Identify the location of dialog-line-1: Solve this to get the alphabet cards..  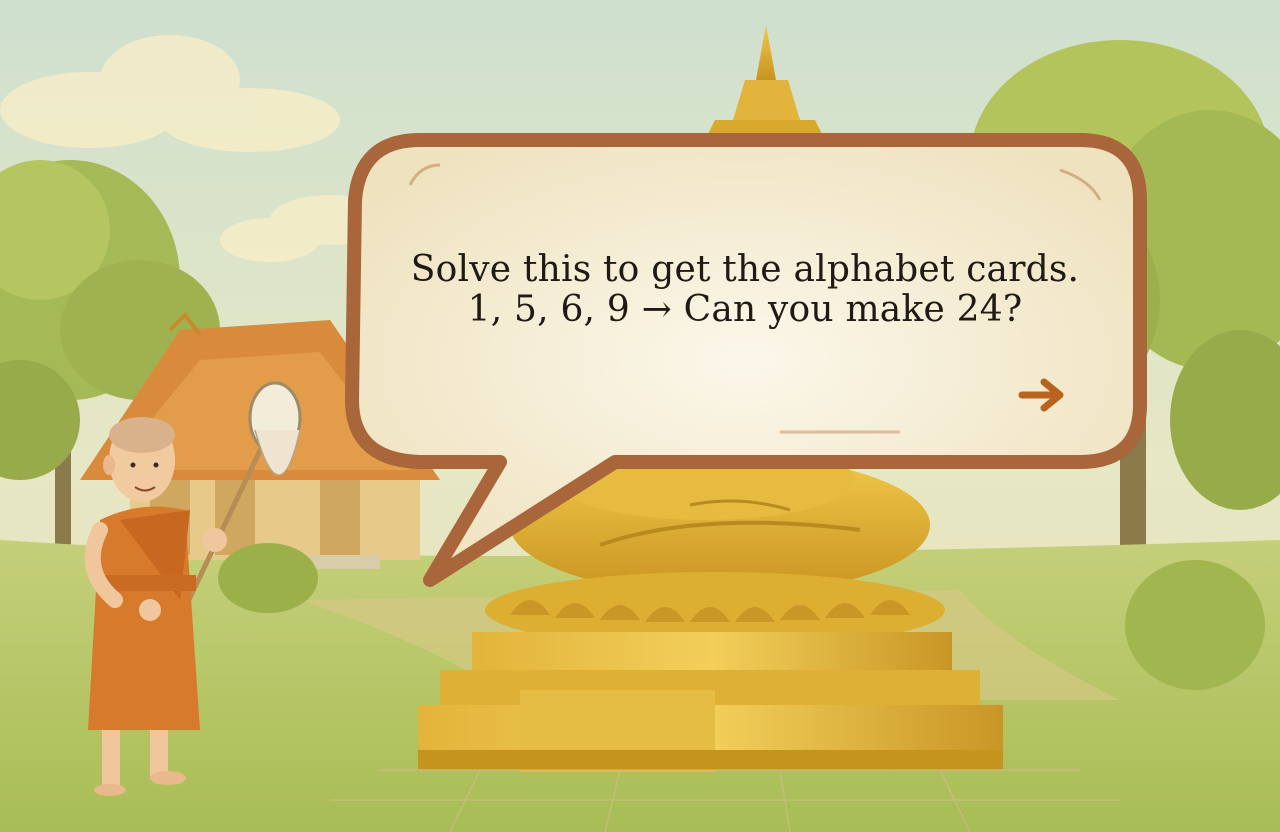
(745, 269).